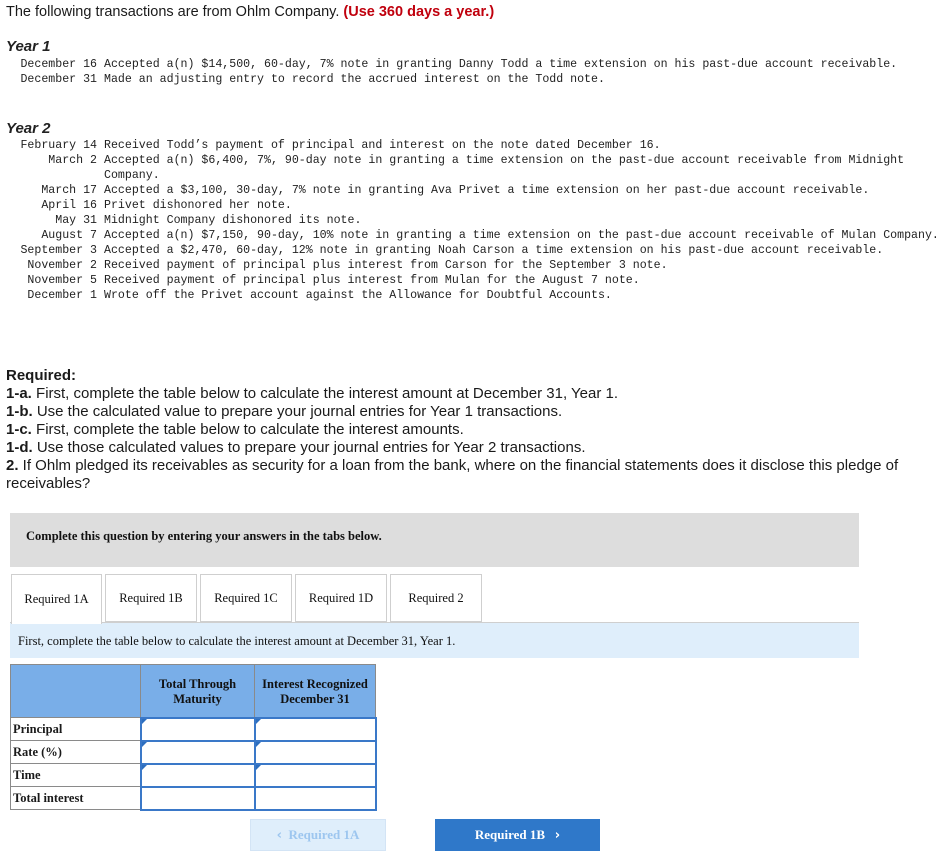 Image resolution: width=946 pixels, height=855 pixels. What do you see at coordinates (41, 375) in the screenshot?
I see `required-title: Required:` at bounding box center [41, 375].